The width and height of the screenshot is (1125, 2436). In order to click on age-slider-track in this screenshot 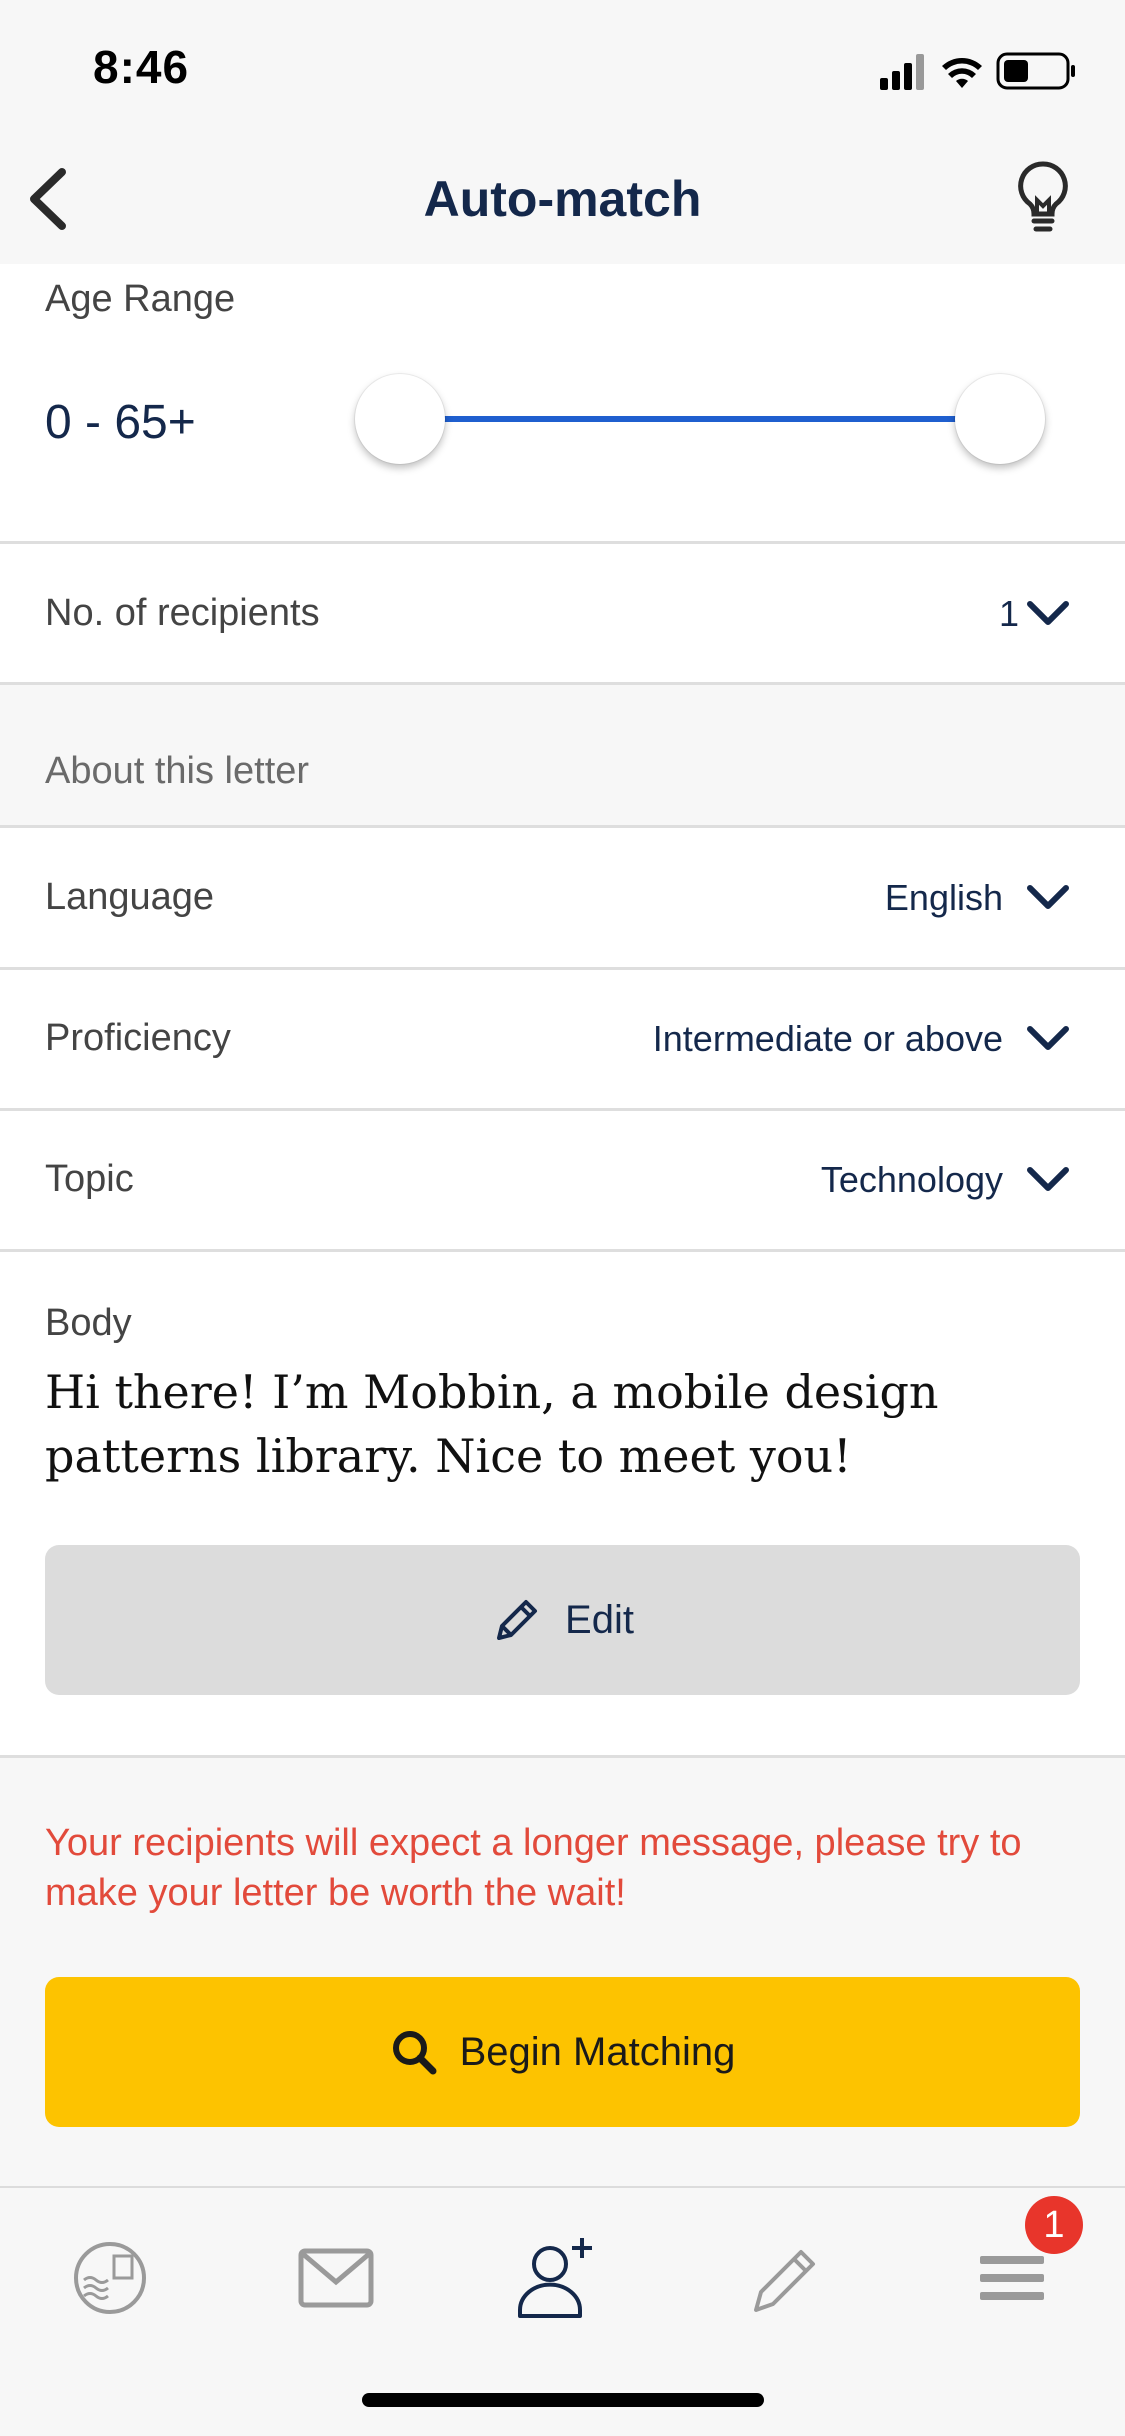, I will do `click(700, 419)`.